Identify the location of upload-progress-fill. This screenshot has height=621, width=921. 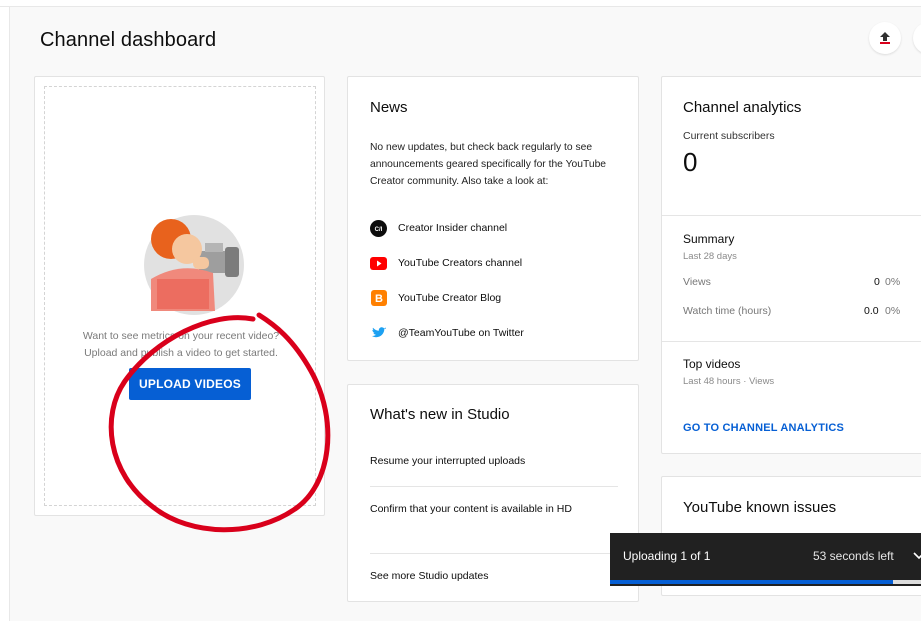
(751, 582).